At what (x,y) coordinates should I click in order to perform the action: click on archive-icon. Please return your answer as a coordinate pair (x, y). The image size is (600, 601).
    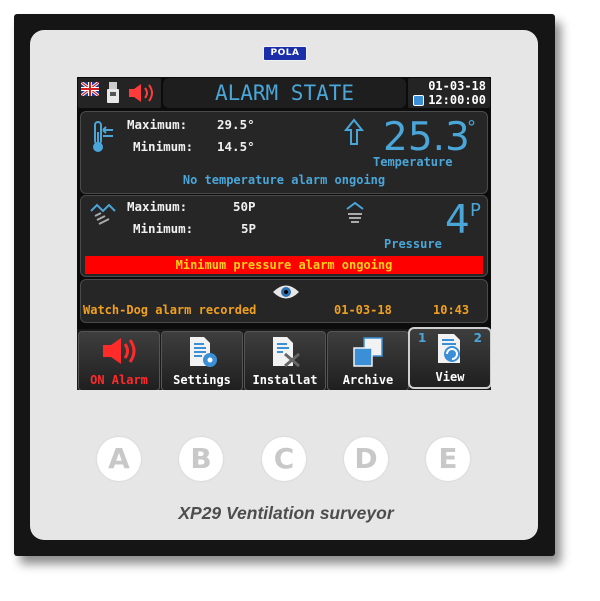
    Looking at the image, I should click on (368, 352).